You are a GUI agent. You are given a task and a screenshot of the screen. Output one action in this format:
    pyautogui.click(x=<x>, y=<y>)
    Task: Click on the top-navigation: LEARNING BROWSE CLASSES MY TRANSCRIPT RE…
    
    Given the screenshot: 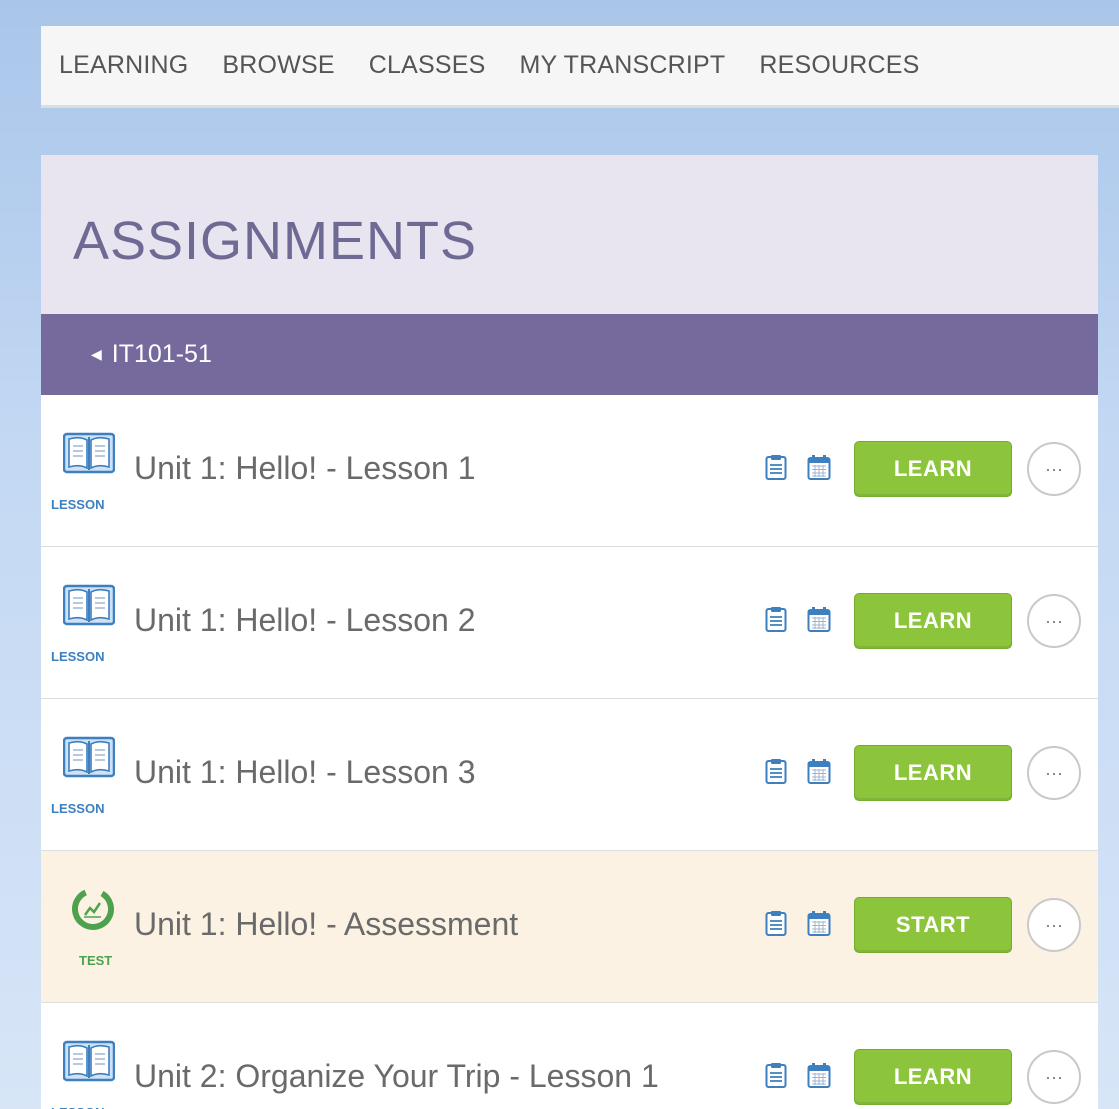 What is the action you would take?
    pyautogui.click(x=580, y=67)
    